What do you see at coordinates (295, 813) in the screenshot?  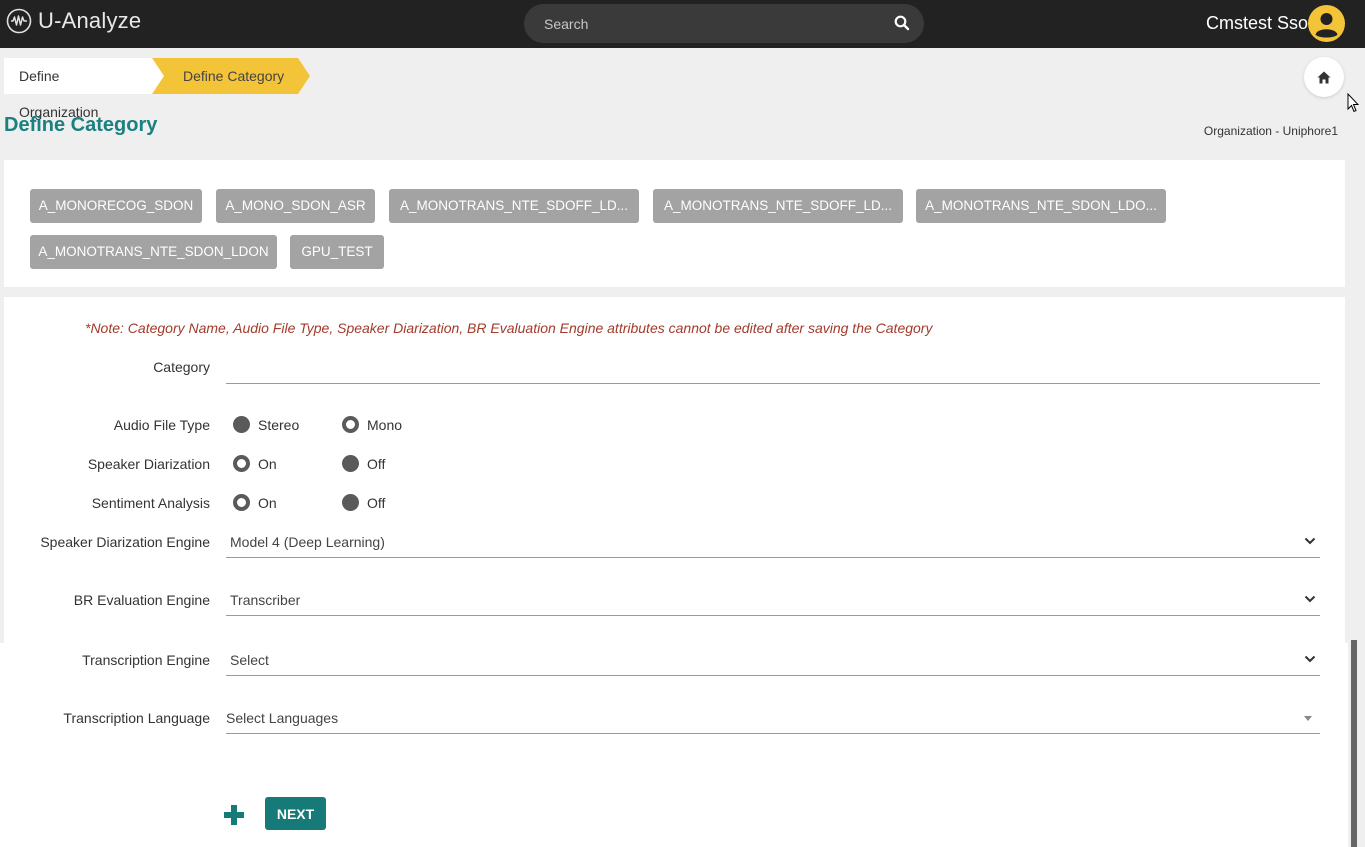 I see `next-button: NEXT` at bounding box center [295, 813].